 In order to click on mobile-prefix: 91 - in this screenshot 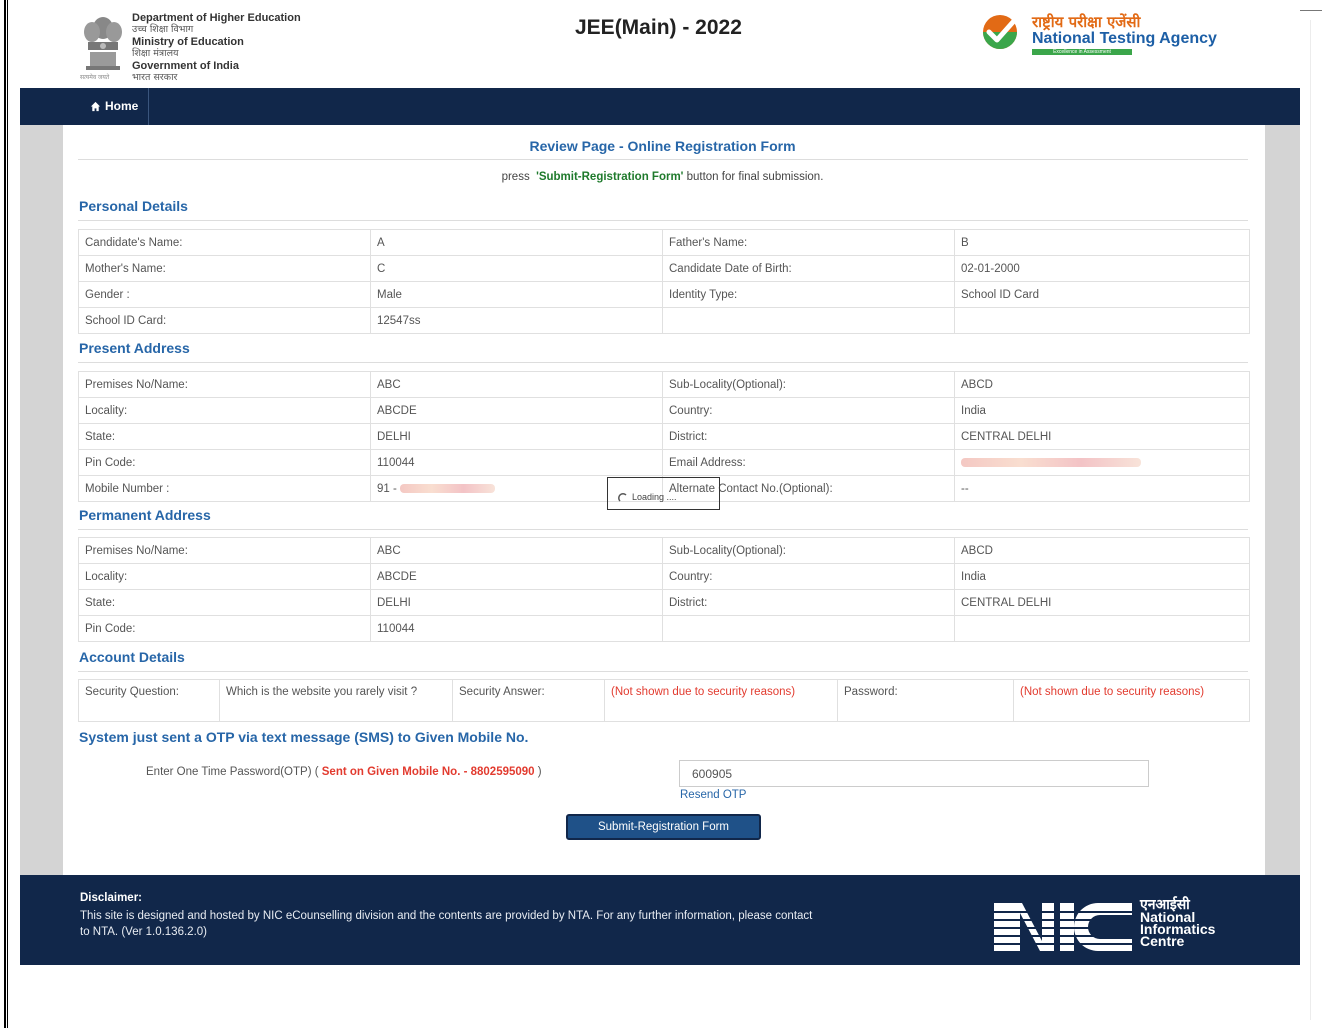, I will do `click(389, 488)`.